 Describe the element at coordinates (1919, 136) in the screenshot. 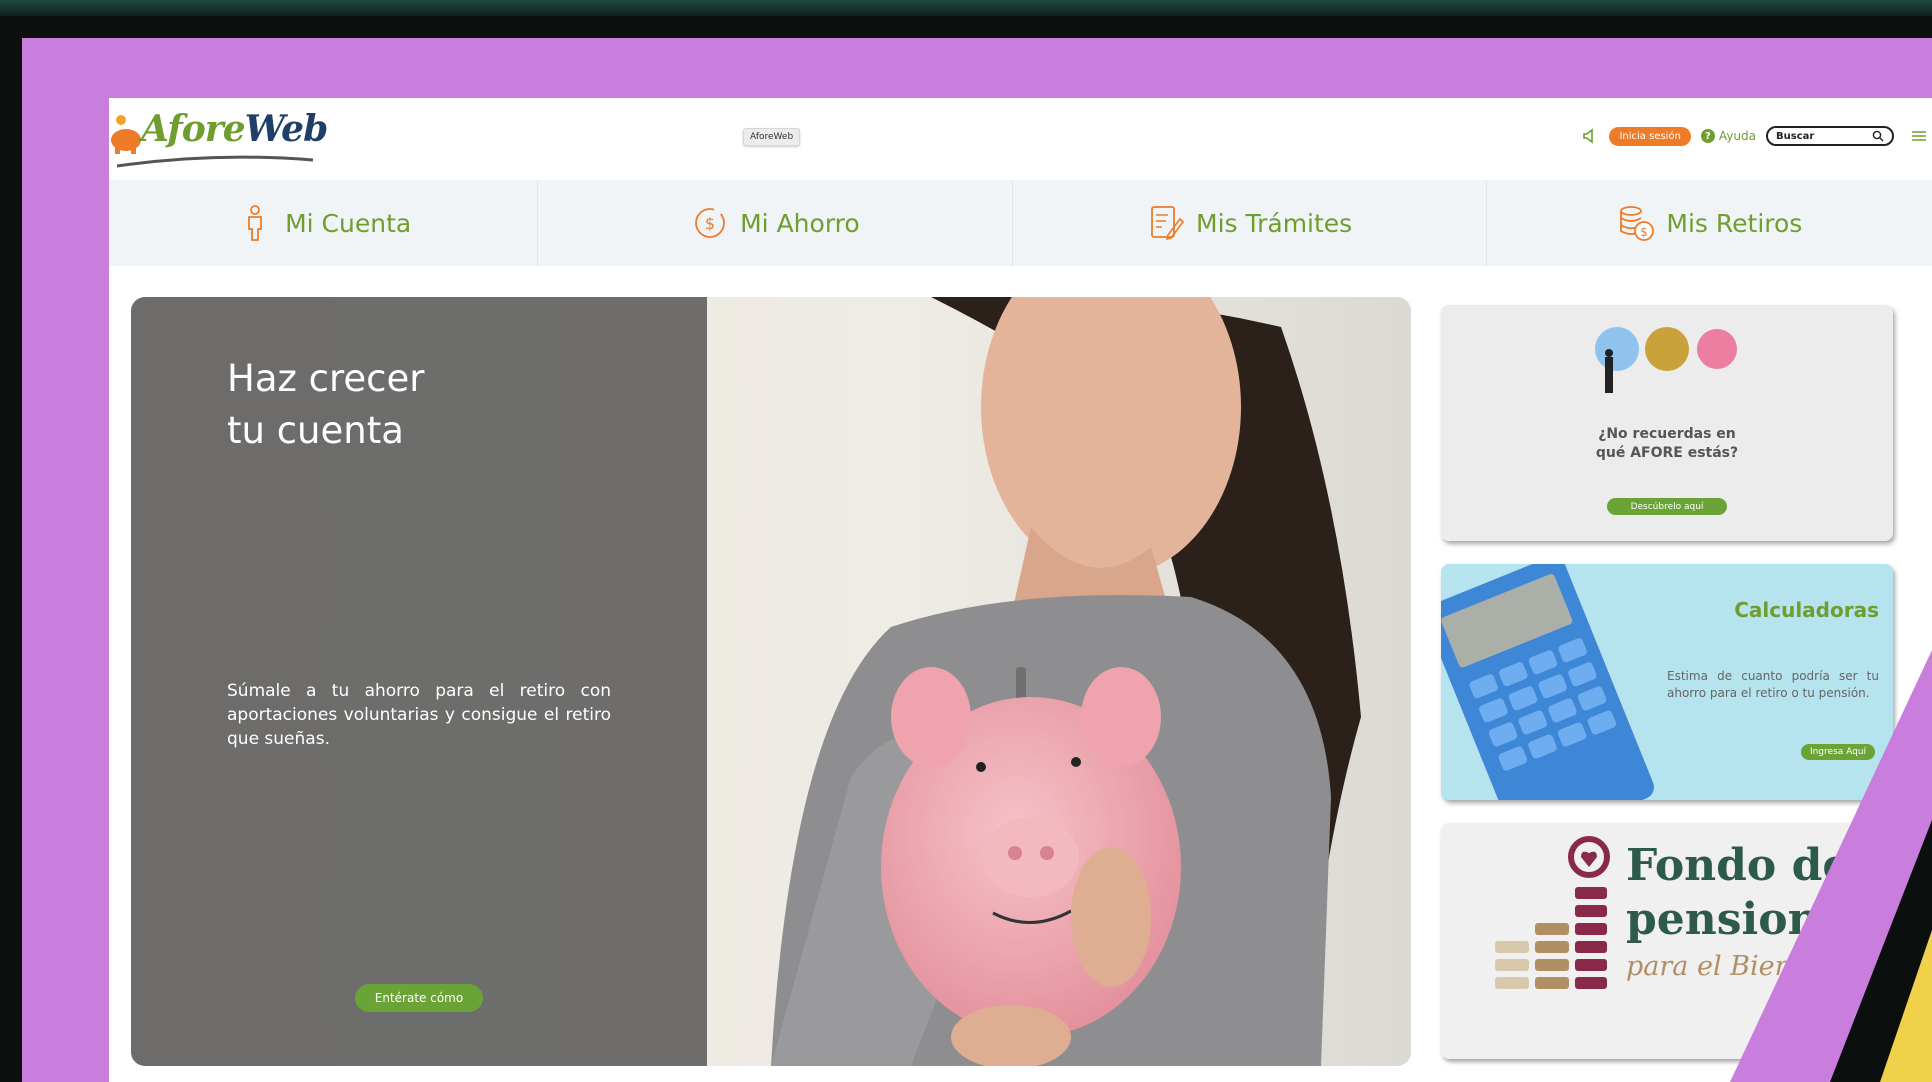

I see `hamburger-menu-icon` at that location.